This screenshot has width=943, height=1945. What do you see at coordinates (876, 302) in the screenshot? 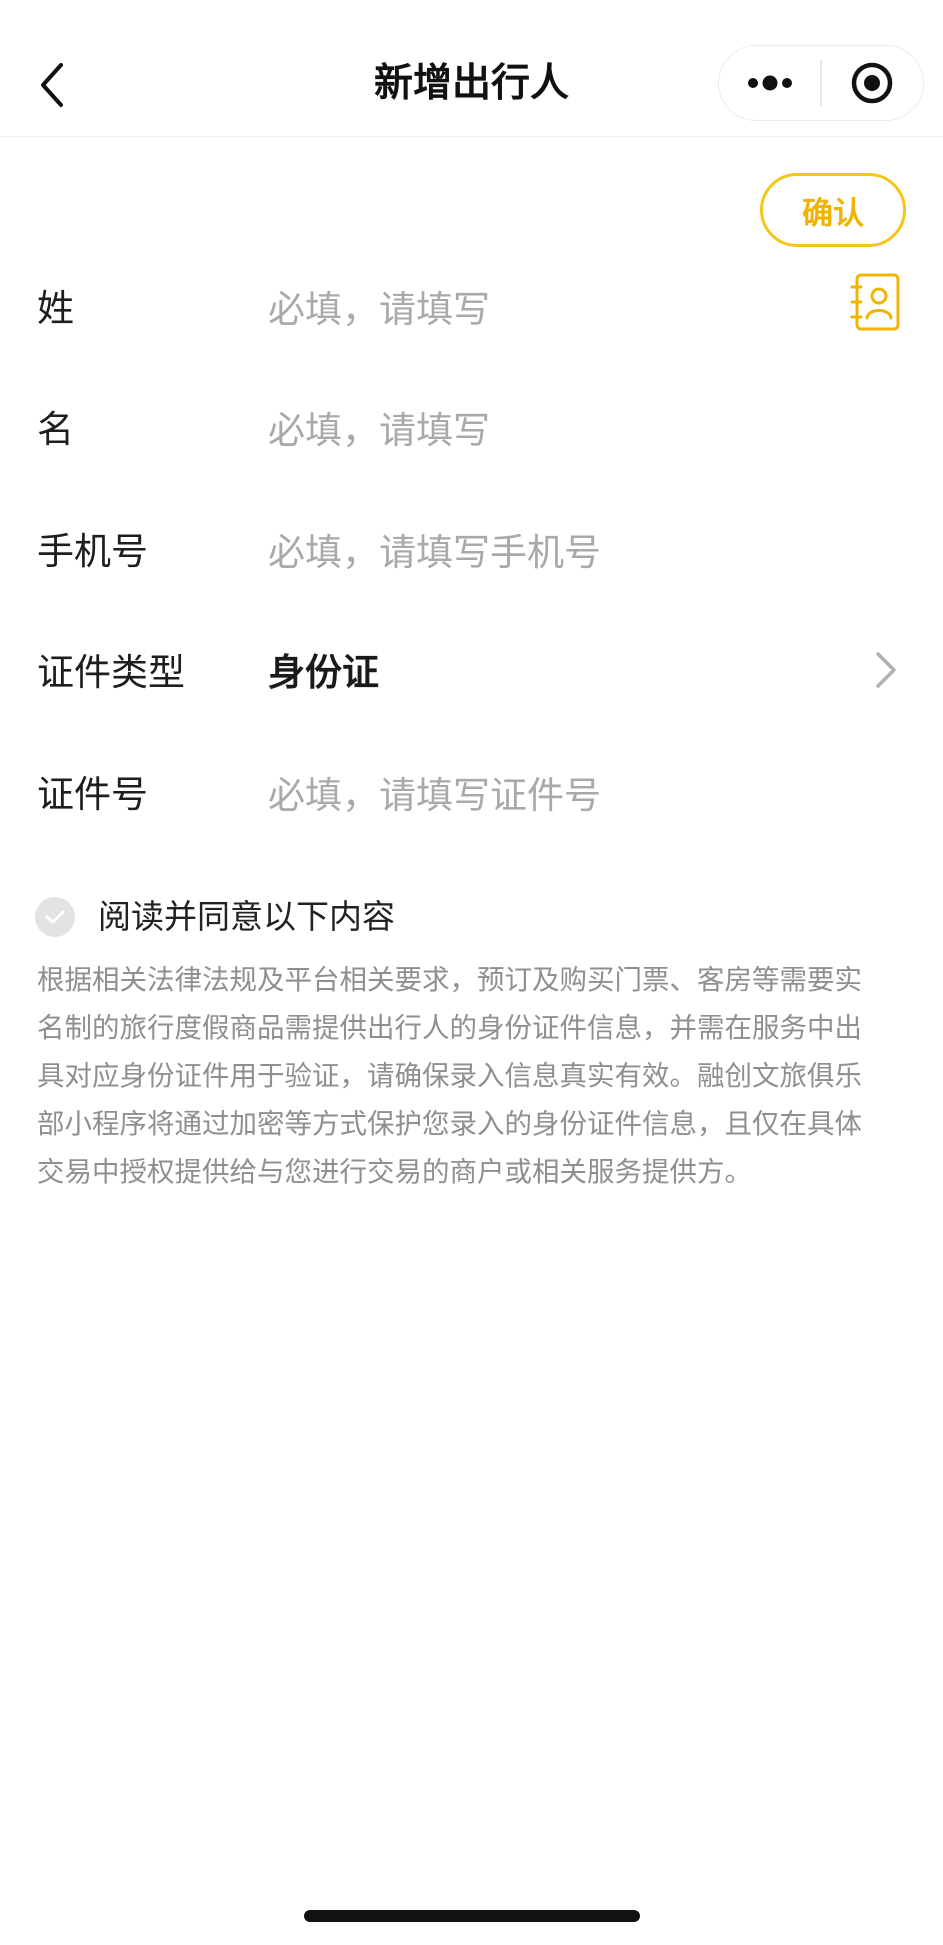
I see `contacts-book-icon` at bounding box center [876, 302].